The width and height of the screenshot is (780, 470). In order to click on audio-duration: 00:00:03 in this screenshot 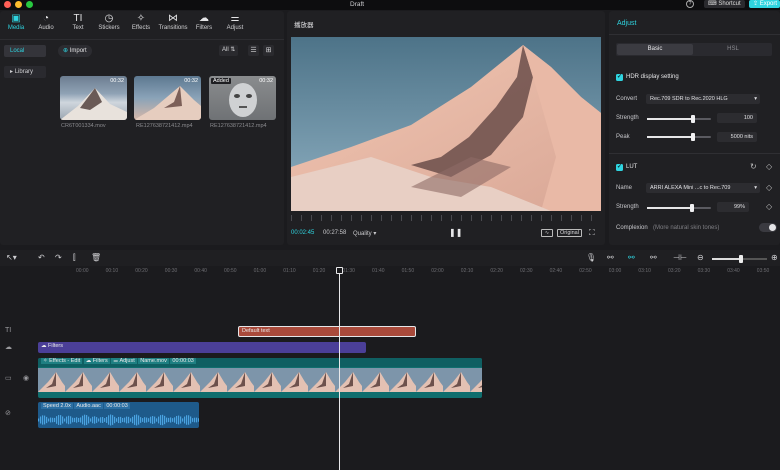, I will do `click(117, 406)`.